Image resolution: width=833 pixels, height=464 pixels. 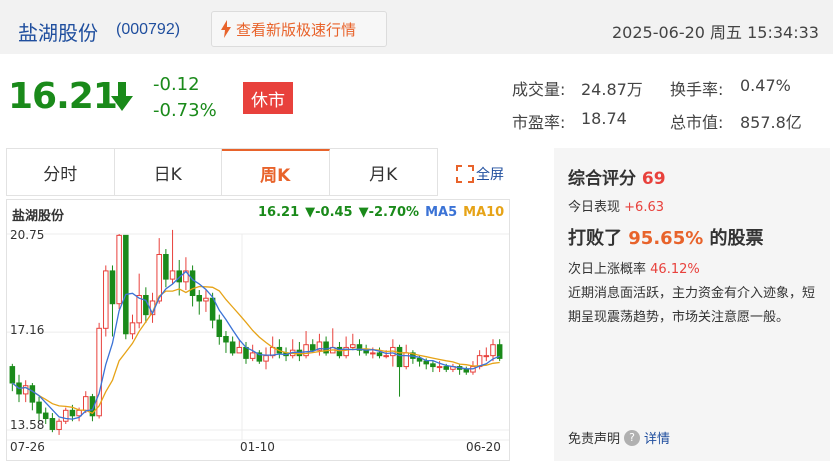 I want to click on price-change: -0.12, so click(x=176, y=84).